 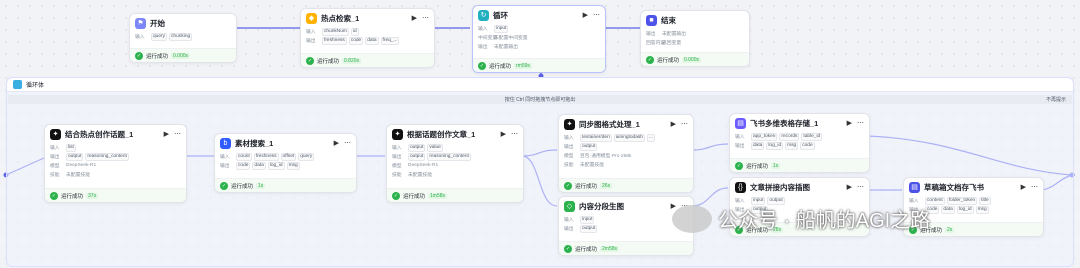 I want to click on plugin-icon: ◆, so click(x=311, y=18).